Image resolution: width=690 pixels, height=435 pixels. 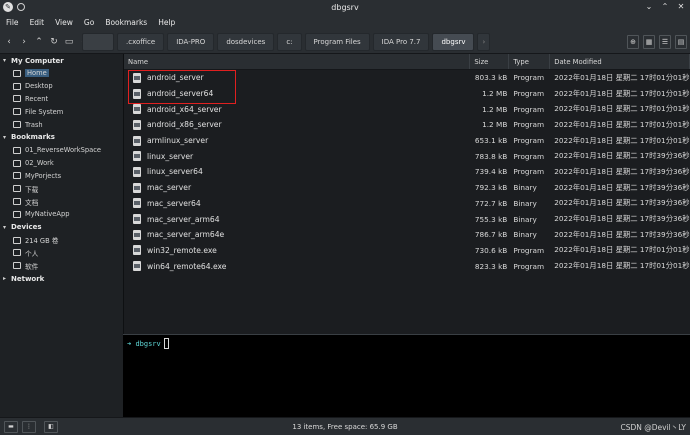 What do you see at coordinates (289, 42) in the screenshot?
I see `breadcrumb-c: c:` at bounding box center [289, 42].